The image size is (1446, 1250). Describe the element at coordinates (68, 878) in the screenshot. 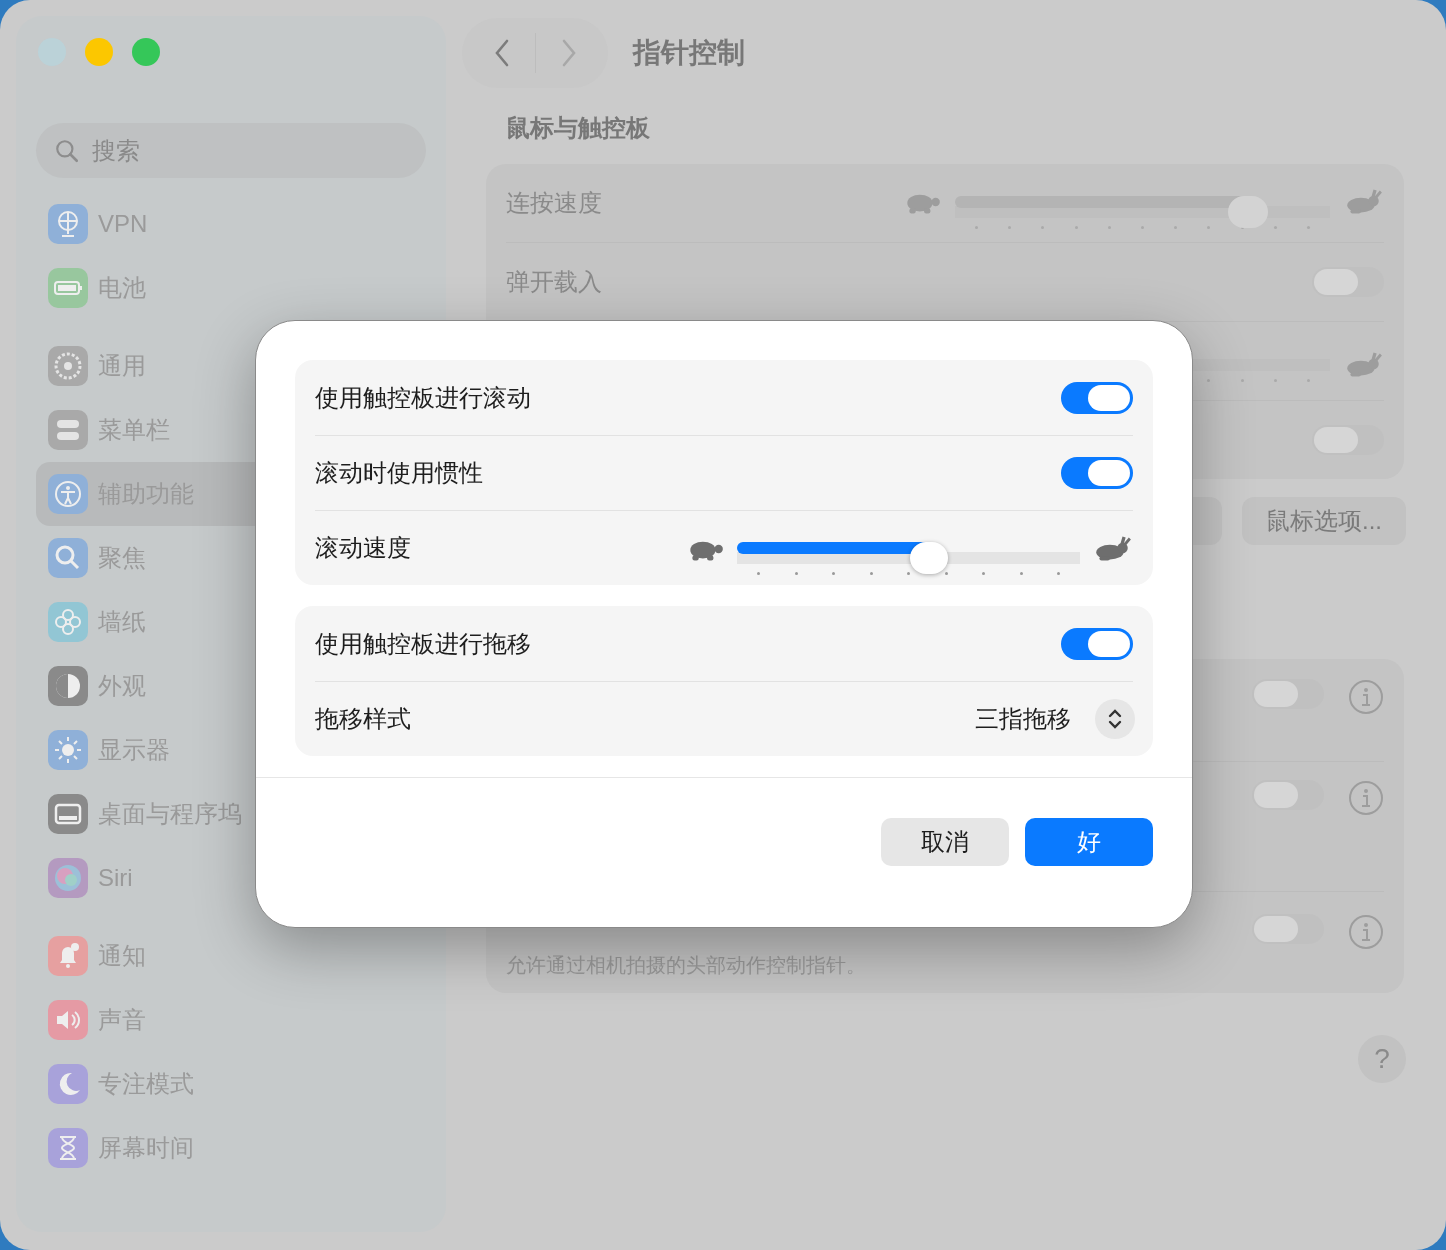

I see `orb-icon` at that location.